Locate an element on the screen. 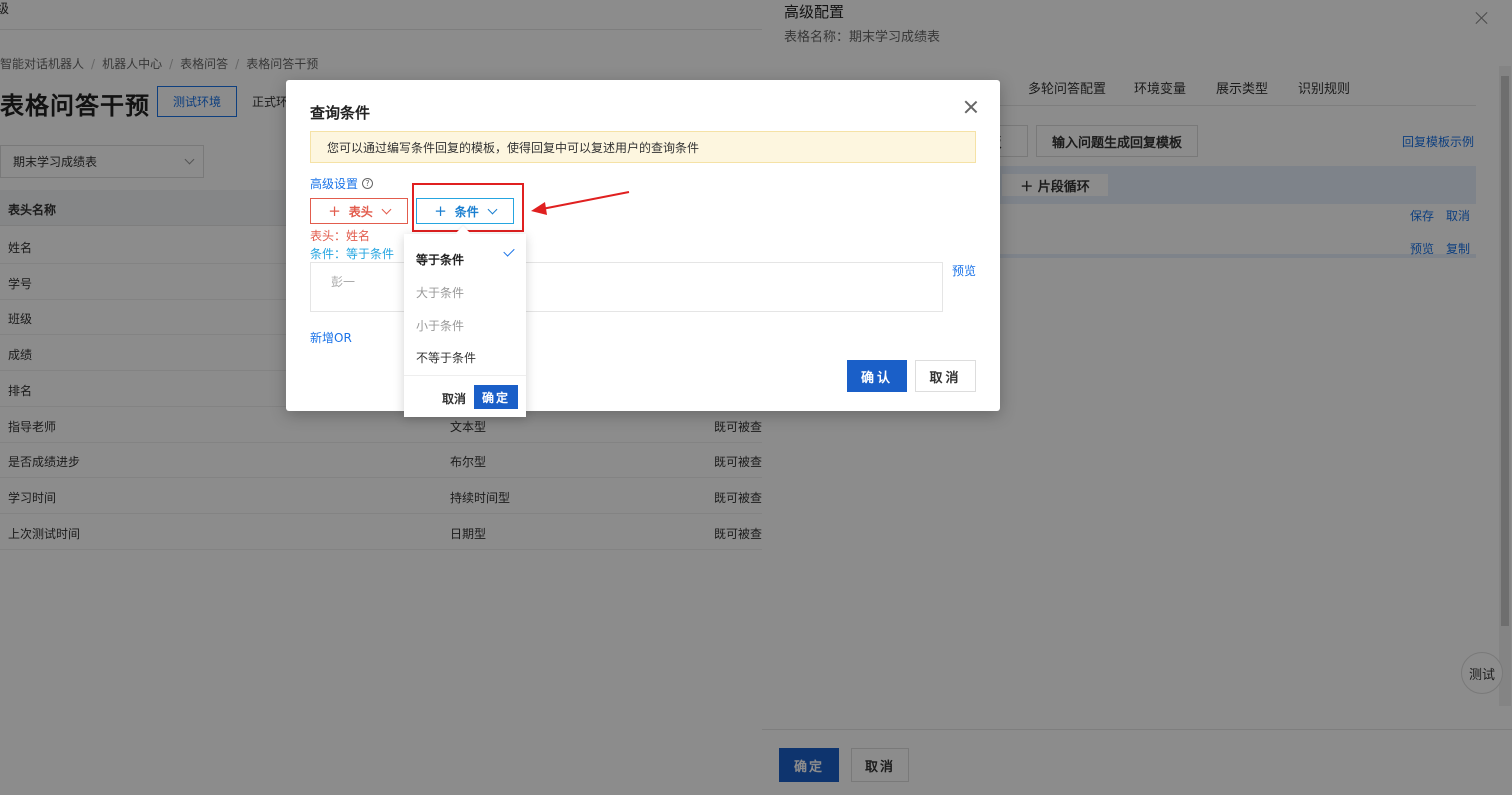  chevron-down-icon is located at coordinates (386, 209).